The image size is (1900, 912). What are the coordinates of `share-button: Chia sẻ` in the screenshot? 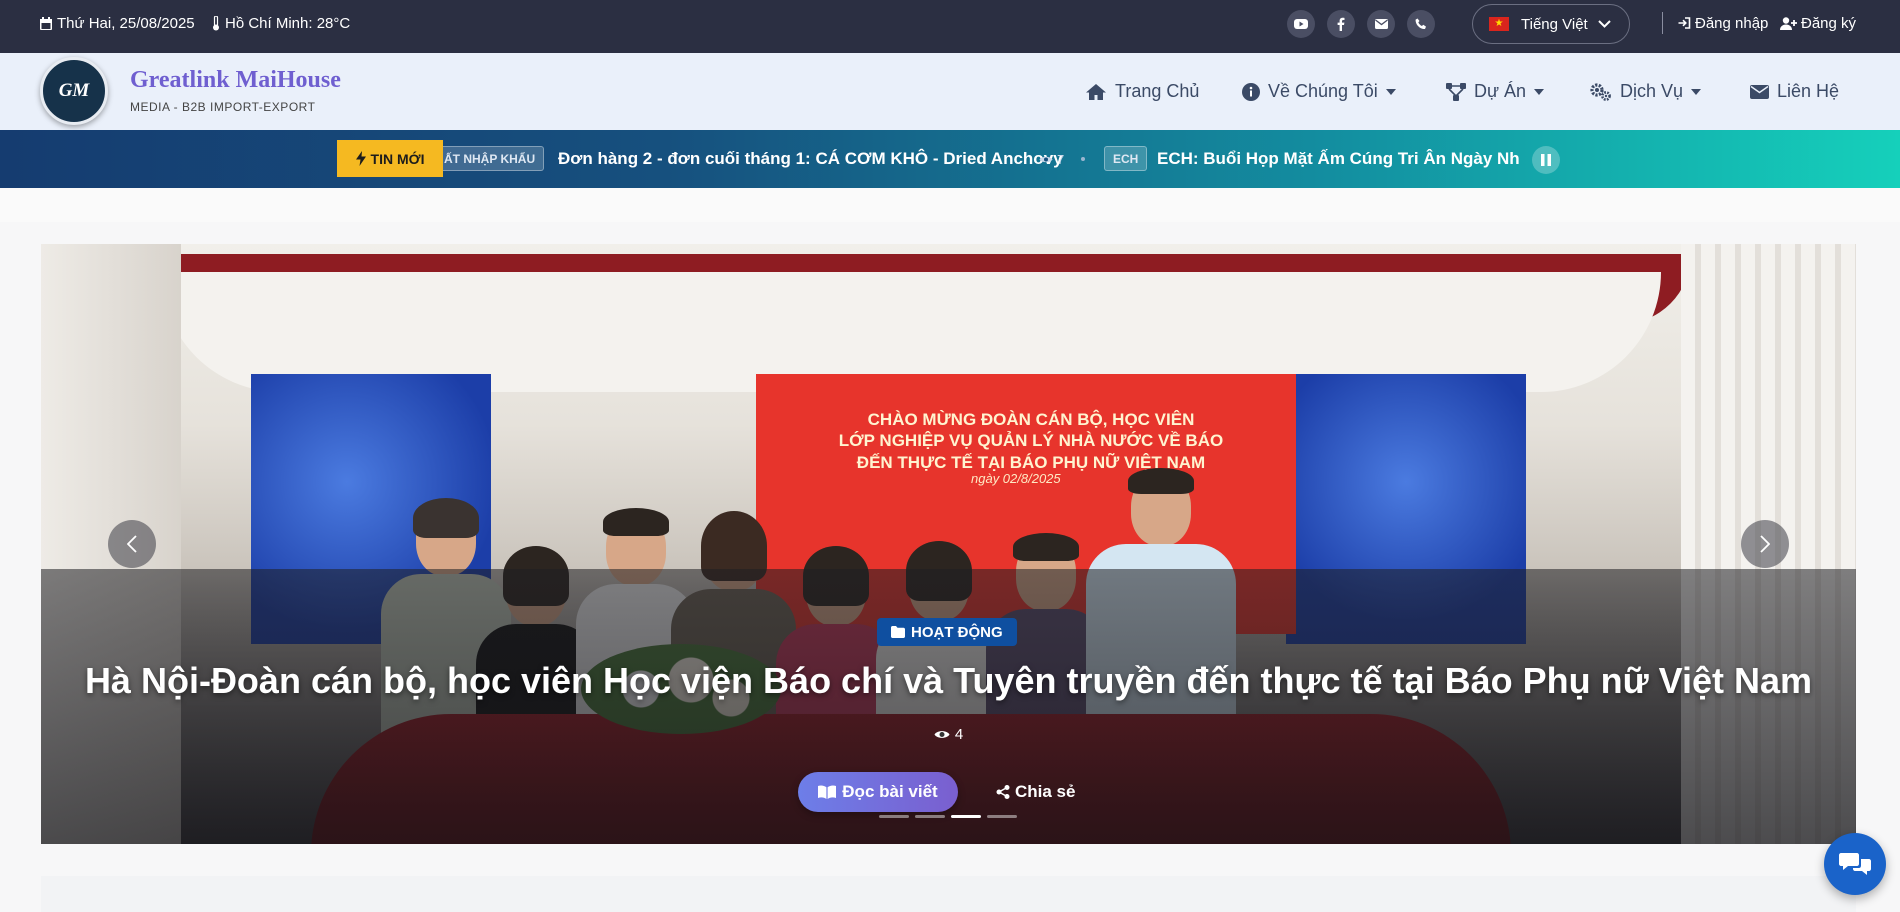 It's located at (1035, 792).